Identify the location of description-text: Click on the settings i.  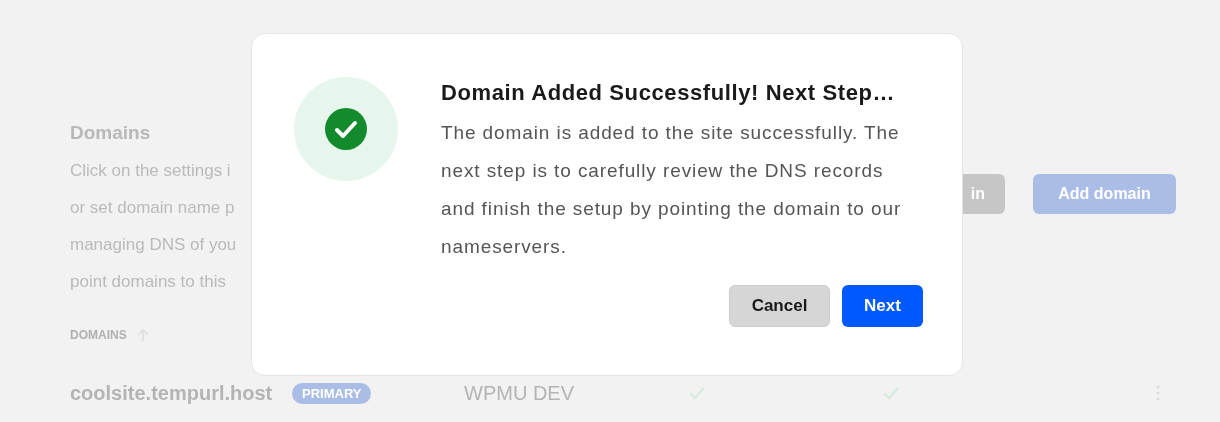
(151, 171).